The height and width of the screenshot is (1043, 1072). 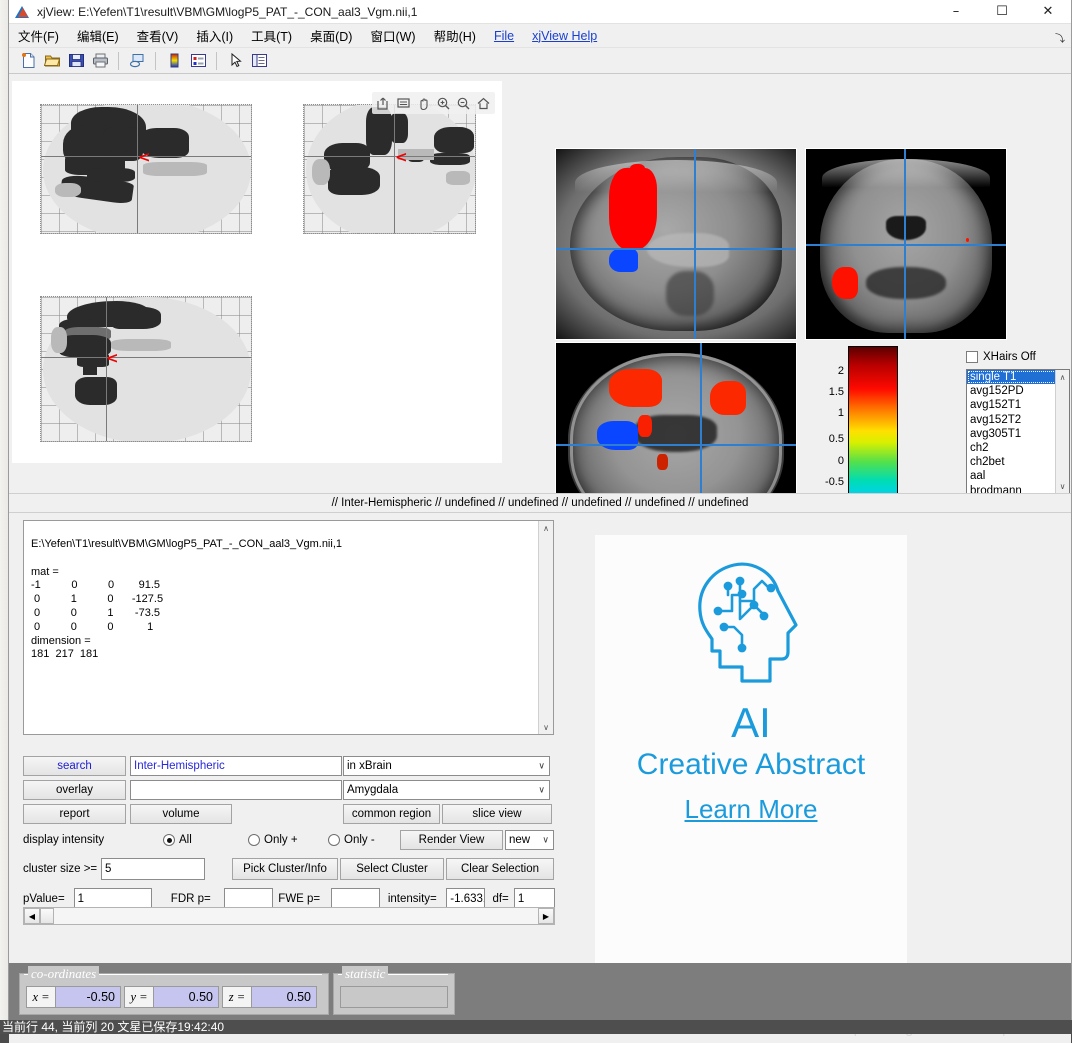 What do you see at coordinates (1018, 405) in the screenshot?
I see `template-item-avg152t1: avg152T1` at bounding box center [1018, 405].